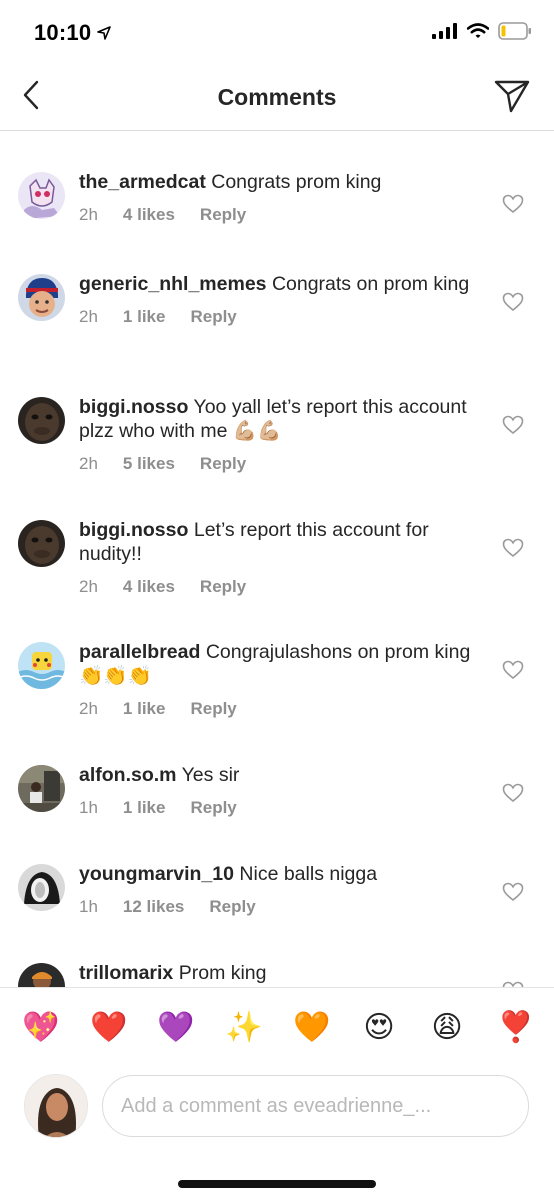 This screenshot has width=554, height=1200. What do you see at coordinates (139, 652) in the screenshot?
I see `comment-username: parallelbread` at bounding box center [139, 652].